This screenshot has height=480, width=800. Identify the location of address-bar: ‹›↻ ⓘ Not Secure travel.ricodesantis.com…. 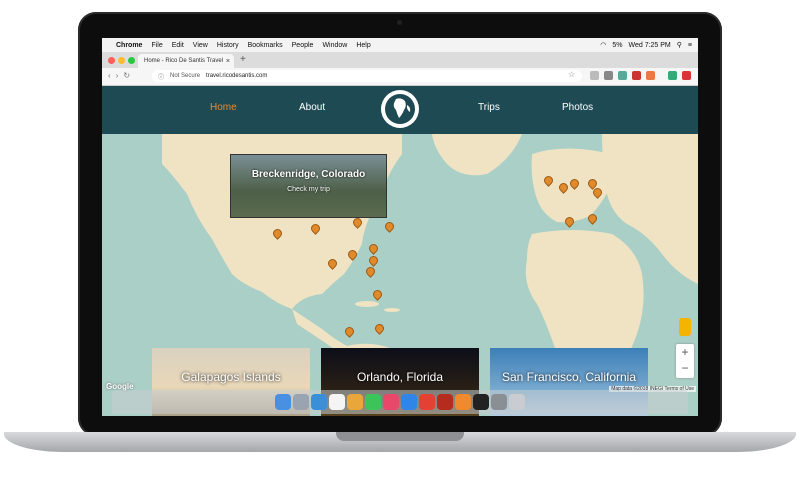
(400, 77).